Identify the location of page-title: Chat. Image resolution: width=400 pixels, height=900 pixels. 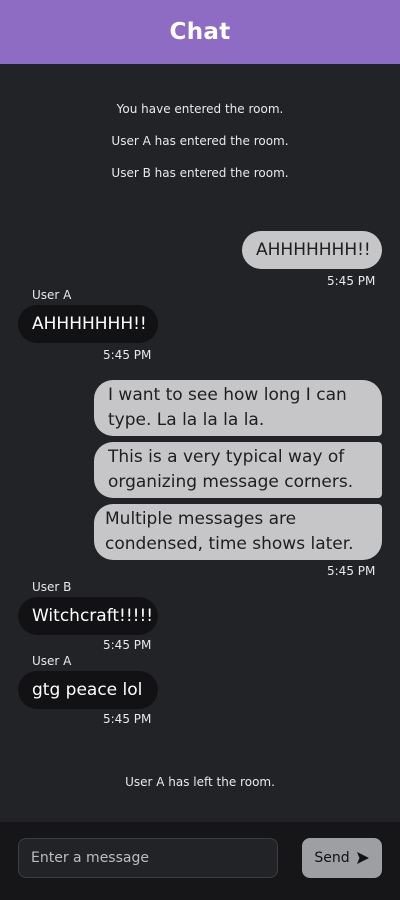
(200, 32).